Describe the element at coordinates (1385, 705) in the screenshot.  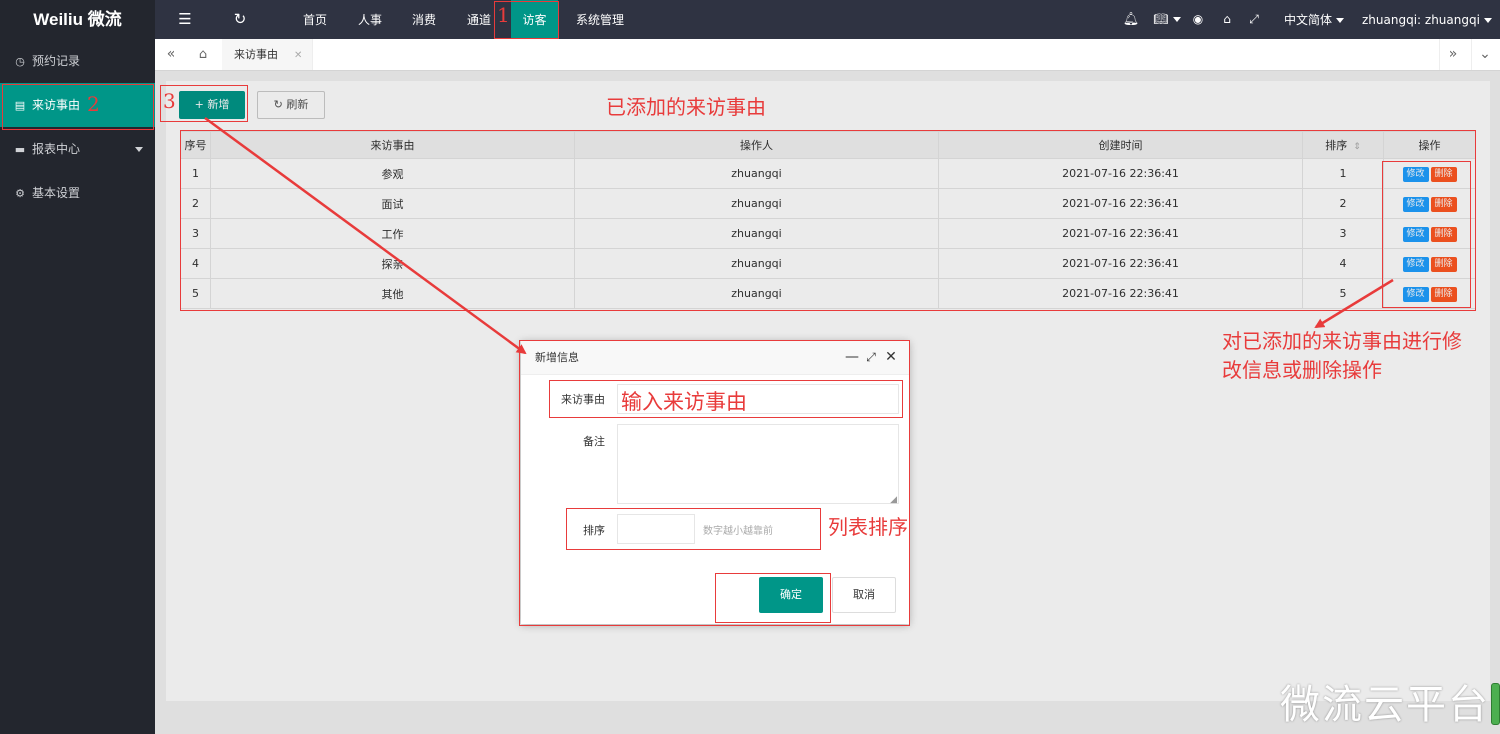
I see `watermark: 微流云平台` at that location.